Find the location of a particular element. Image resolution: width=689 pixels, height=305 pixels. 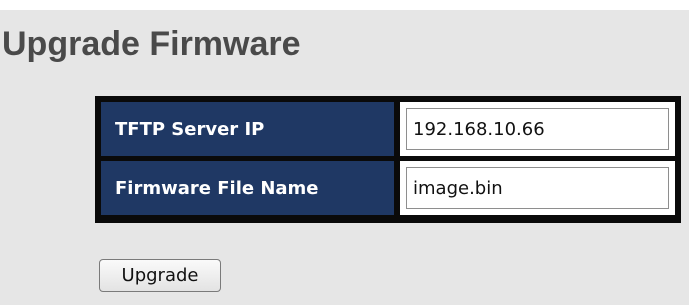

upgrade-button: Upgrade is located at coordinates (160, 275).